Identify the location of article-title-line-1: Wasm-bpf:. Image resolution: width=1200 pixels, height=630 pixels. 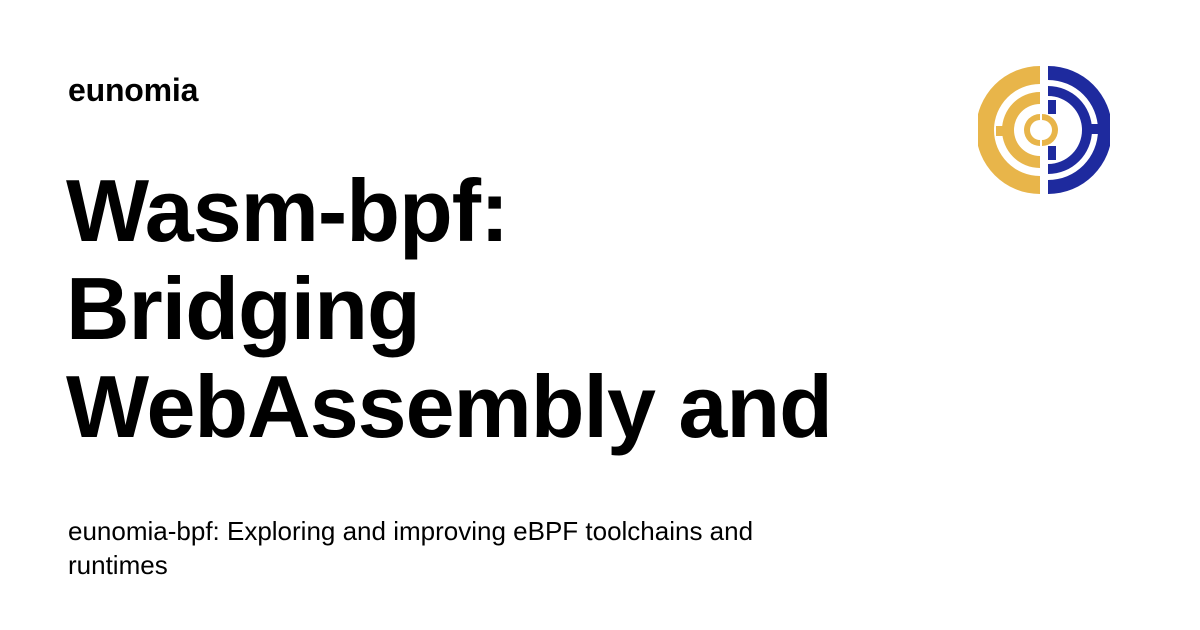
(287, 210).